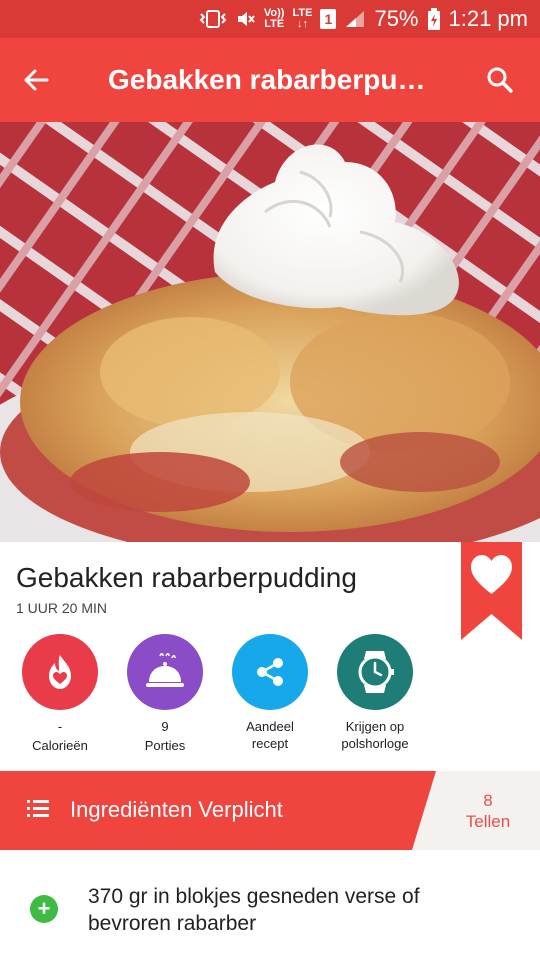 The width and height of the screenshot is (540, 960). What do you see at coordinates (274, 18) in the screenshot?
I see `volte-indicator: Vo)) LTE` at bounding box center [274, 18].